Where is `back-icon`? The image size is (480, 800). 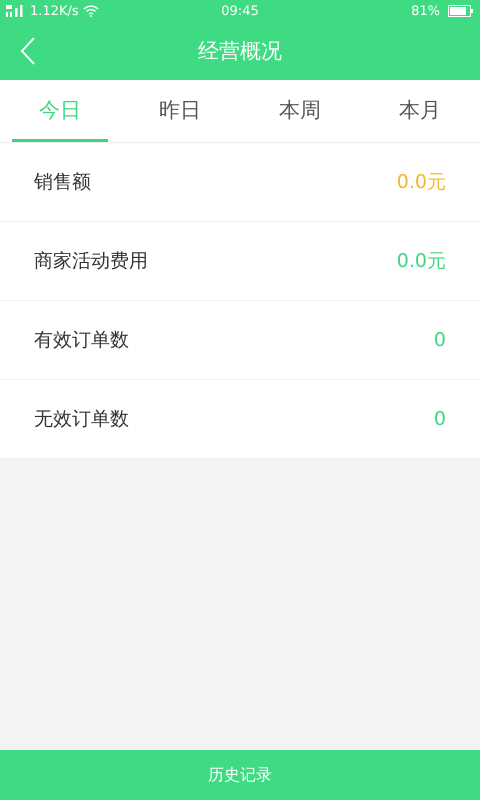 back-icon is located at coordinates (28, 51).